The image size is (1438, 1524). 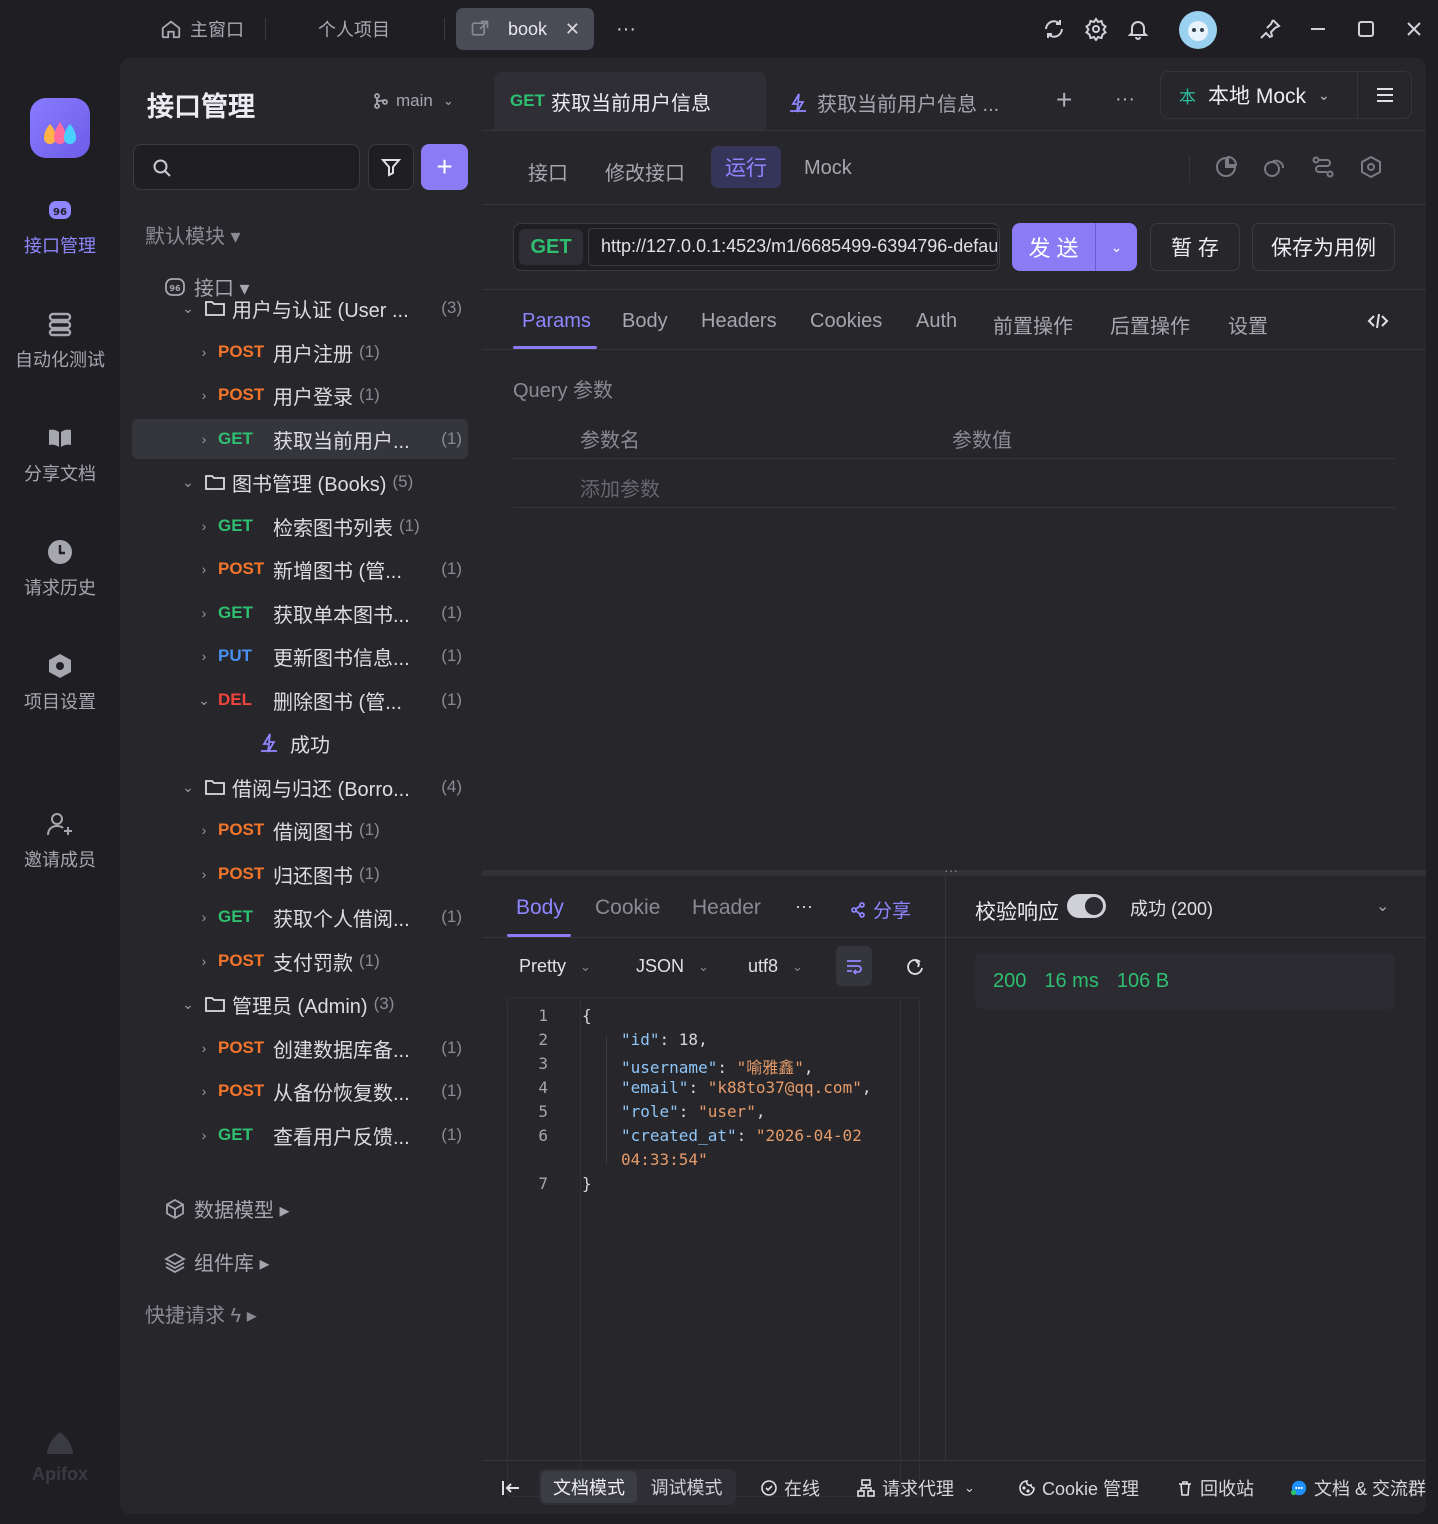 What do you see at coordinates (1138, 29) in the screenshot?
I see `bell-icon` at bounding box center [1138, 29].